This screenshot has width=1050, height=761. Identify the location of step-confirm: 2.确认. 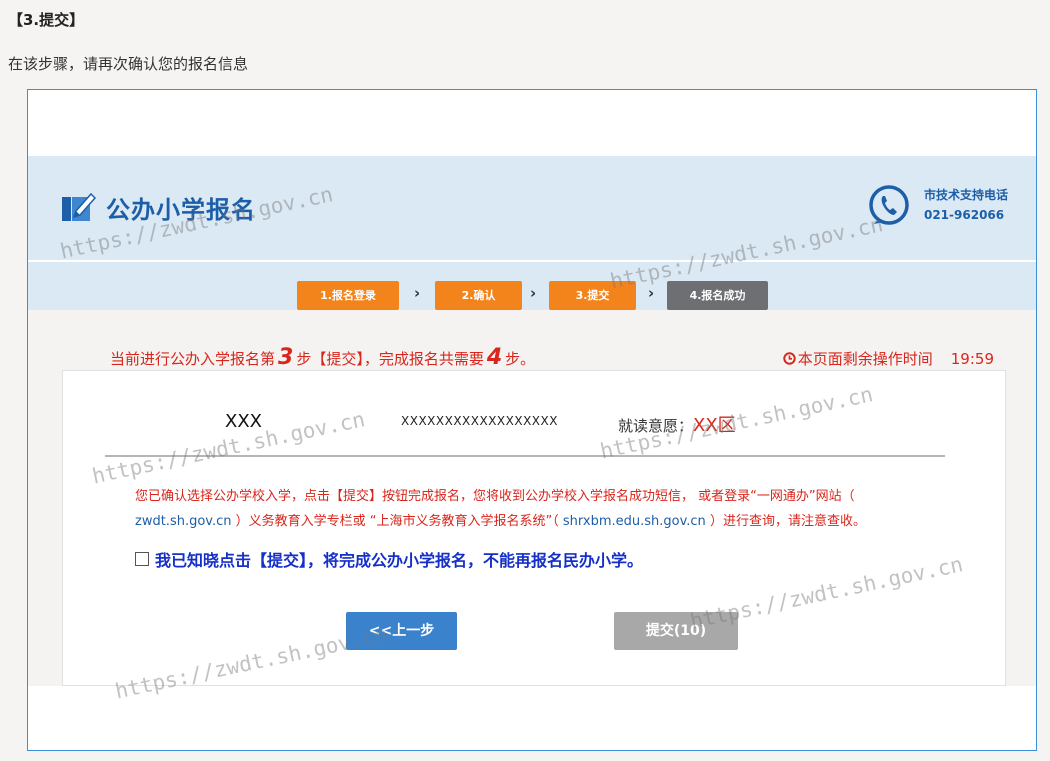
(478, 295).